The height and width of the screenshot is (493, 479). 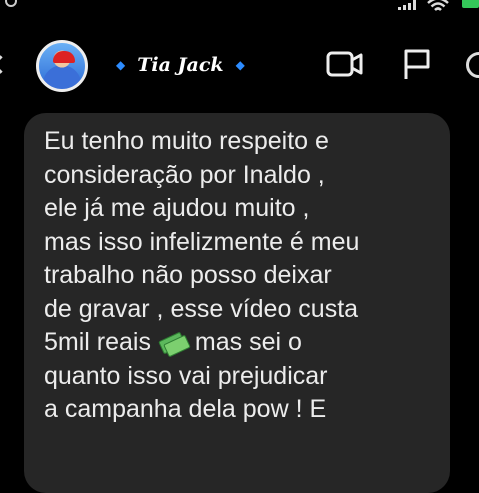 I want to click on message-line: trabalho não posso deixar, so click(x=188, y=275).